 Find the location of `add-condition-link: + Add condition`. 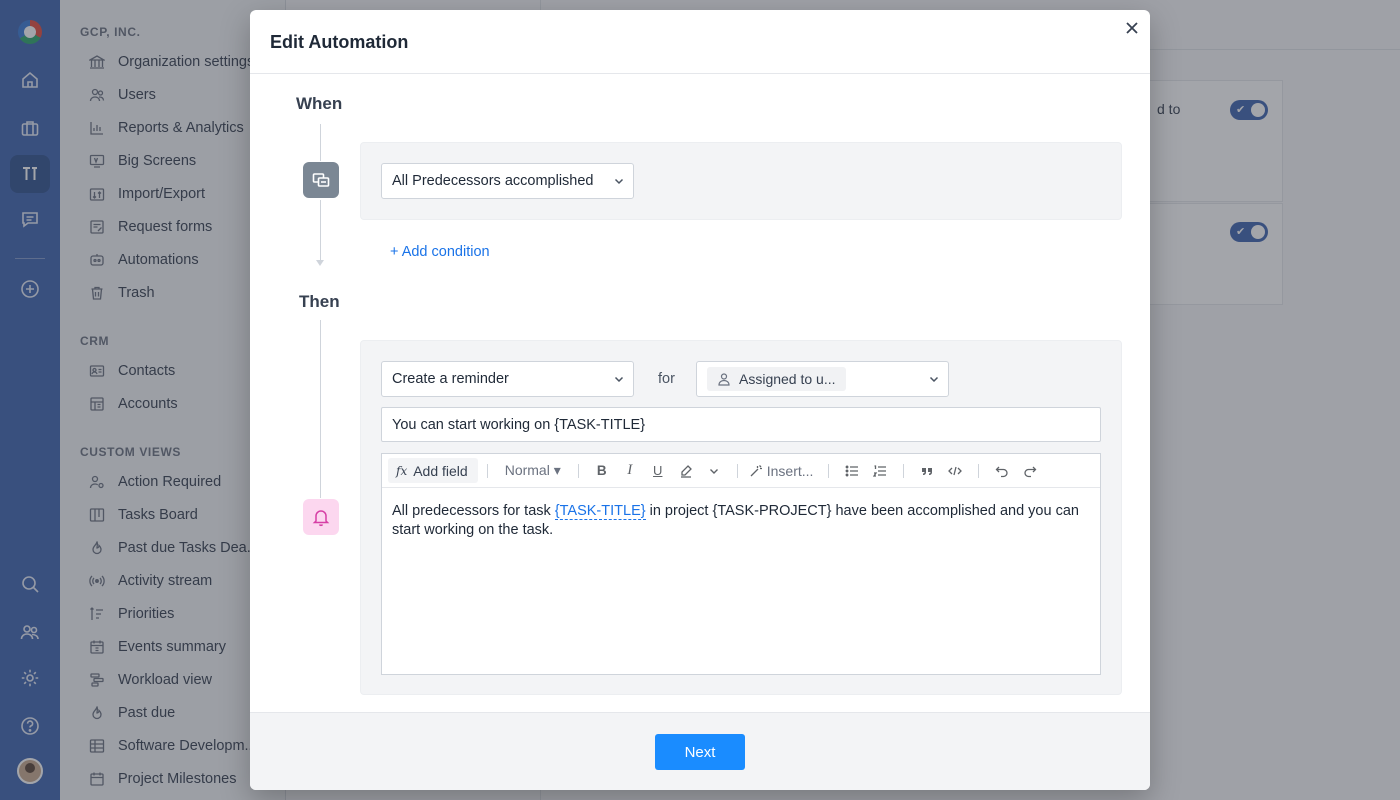

add-condition-link: + Add condition is located at coordinates (440, 252).